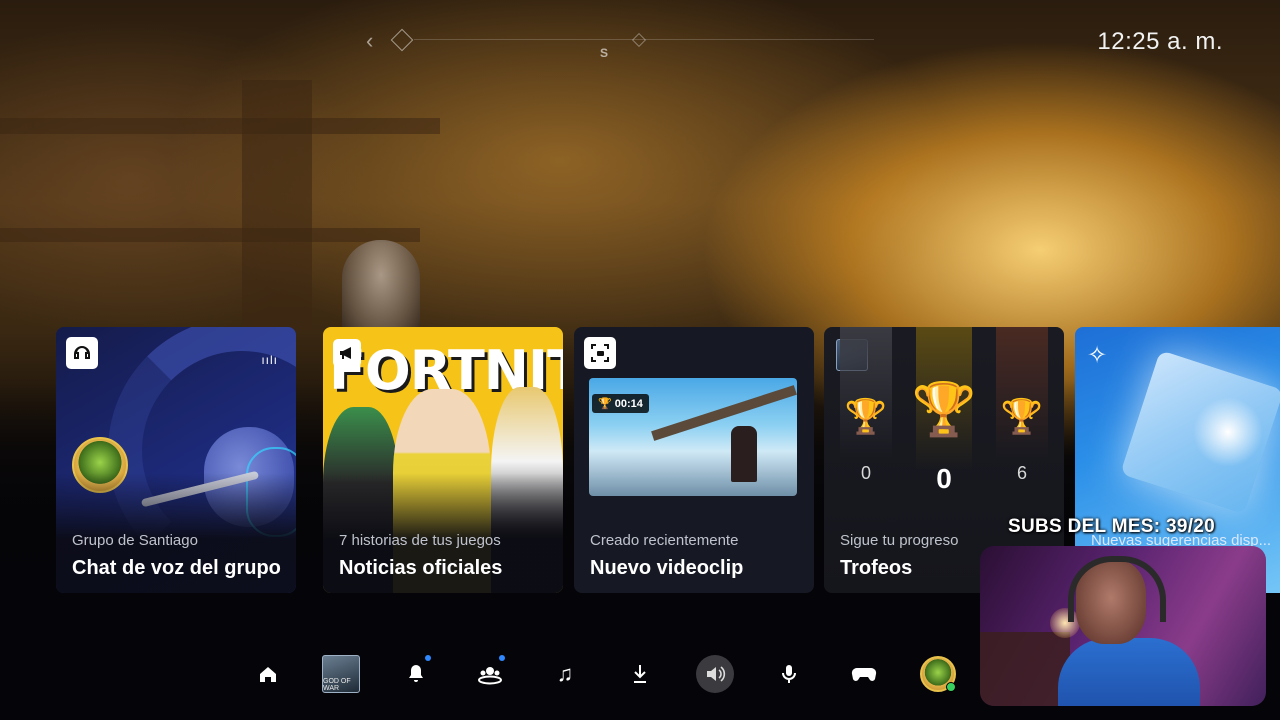 This screenshot has width=1280, height=720. Describe the element at coordinates (421, 568) in the screenshot. I see `card-title: Noticias oficiales` at that location.